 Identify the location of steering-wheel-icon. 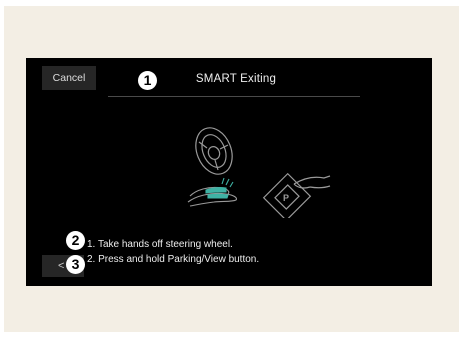
(214, 151).